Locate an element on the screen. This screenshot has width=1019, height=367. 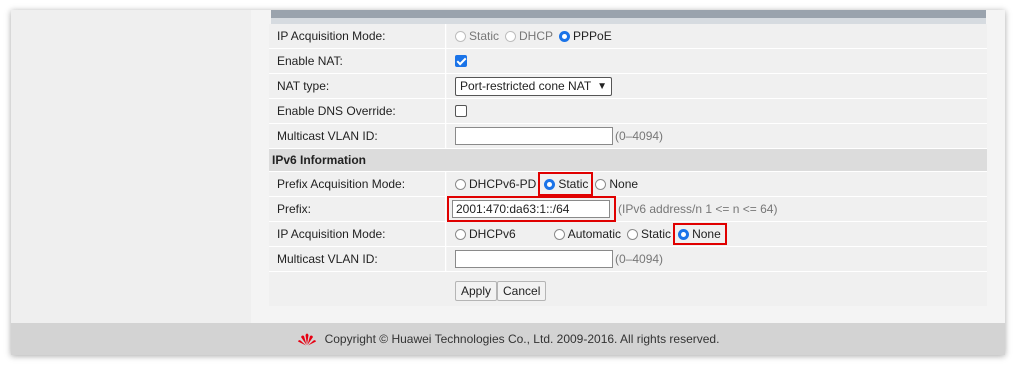
ipv4-multicast-vlan-row: Multicast VLAN ID: (0–4094) is located at coordinates (628, 136).